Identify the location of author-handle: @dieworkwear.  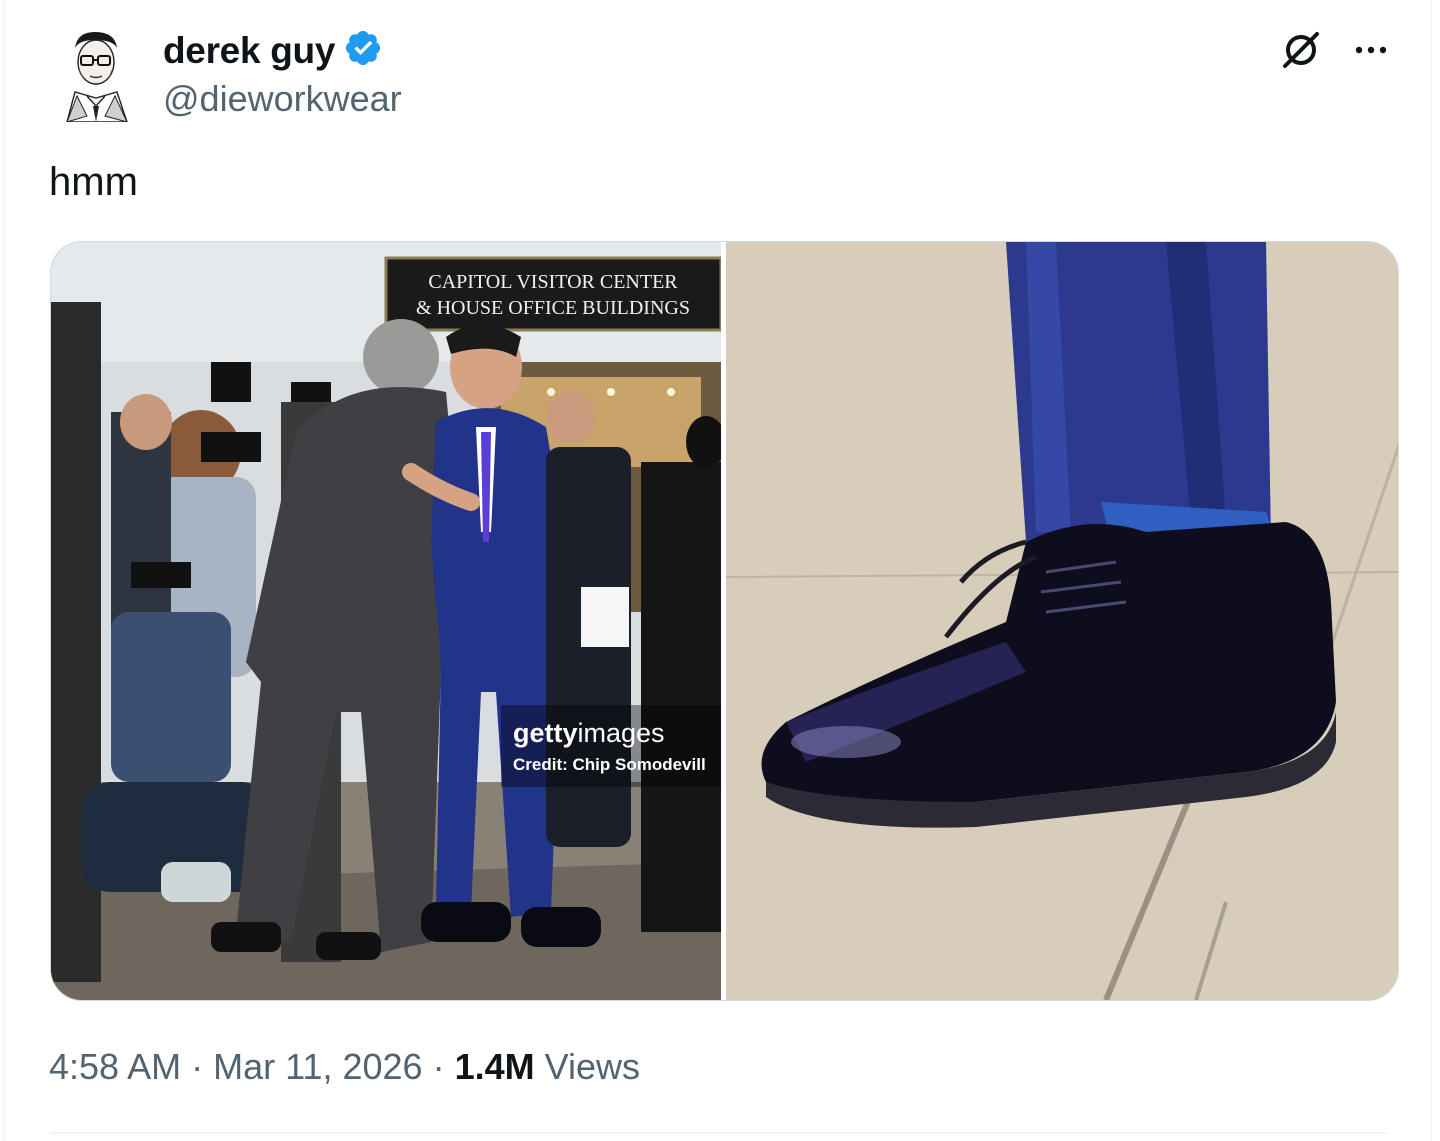
(282, 99).